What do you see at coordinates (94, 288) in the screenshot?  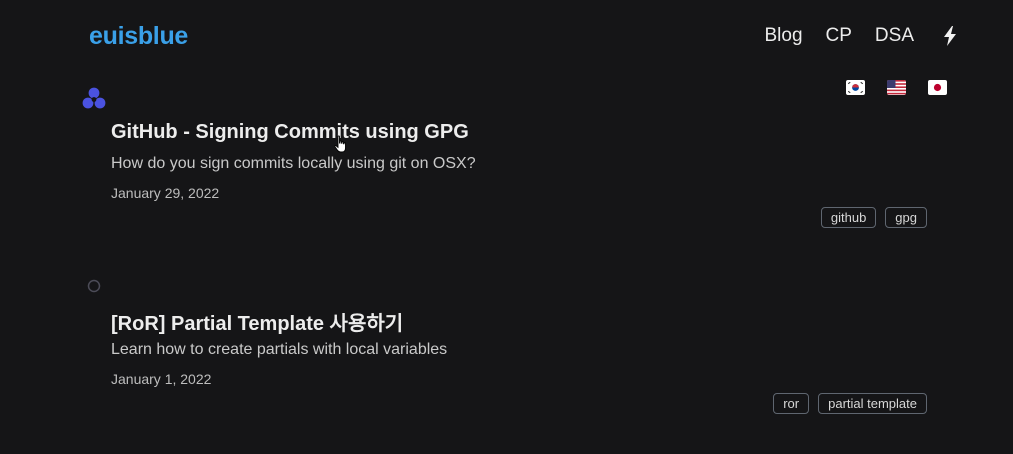 I see `circle-outline-icon` at bounding box center [94, 288].